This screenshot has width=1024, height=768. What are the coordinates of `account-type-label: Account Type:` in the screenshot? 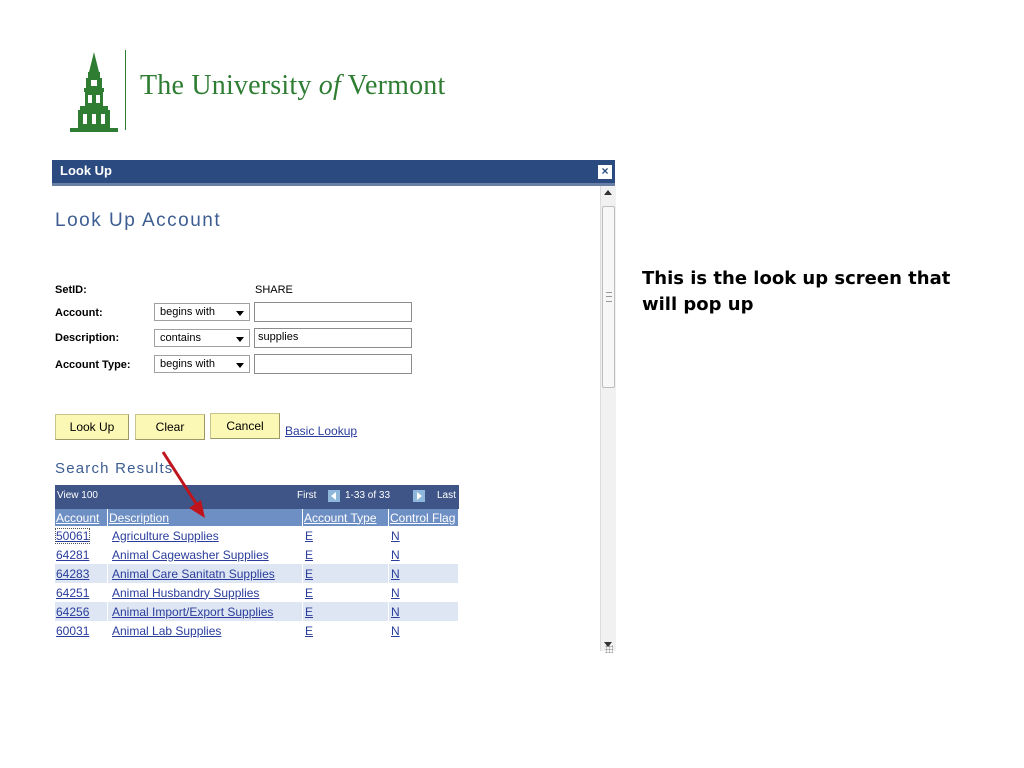 It's located at (93, 365).